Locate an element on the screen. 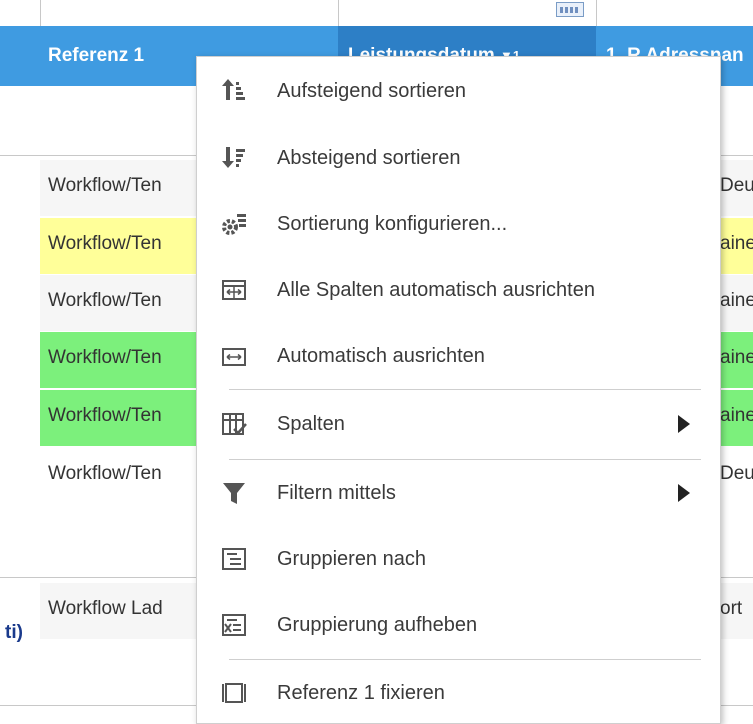  autofit-column-icon is located at coordinates (234, 356).